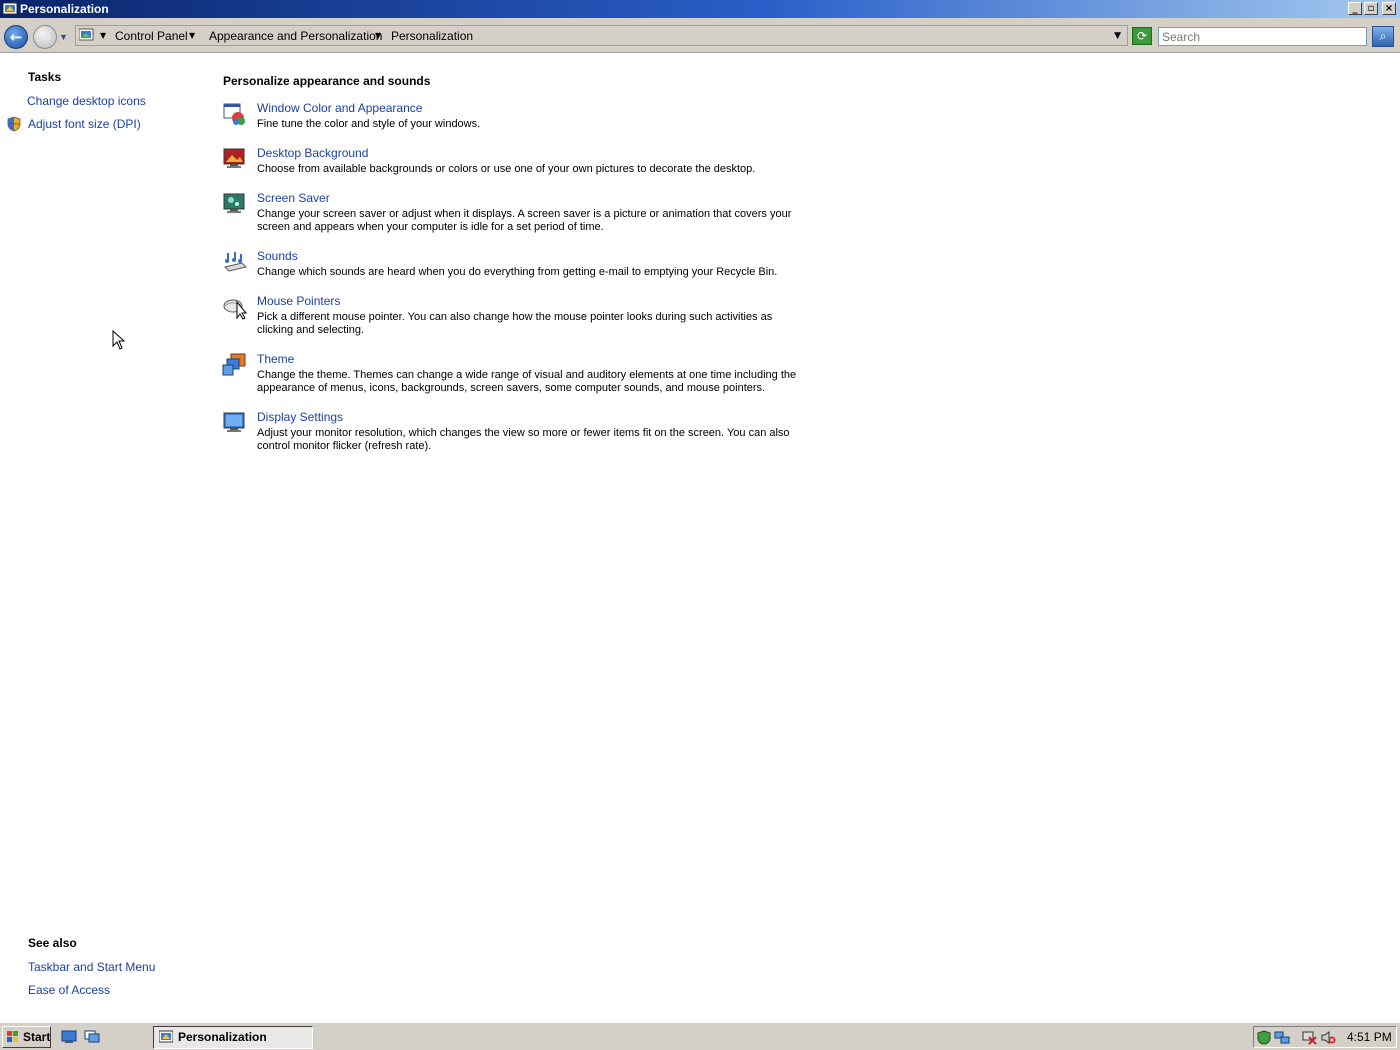 Image resolution: width=1400 pixels, height=1050 pixels. What do you see at coordinates (295, 36) in the screenshot?
I see `breadcrumb-appearance-and-personalization: Appearance and Personalization` at bounding box center [295, 36].